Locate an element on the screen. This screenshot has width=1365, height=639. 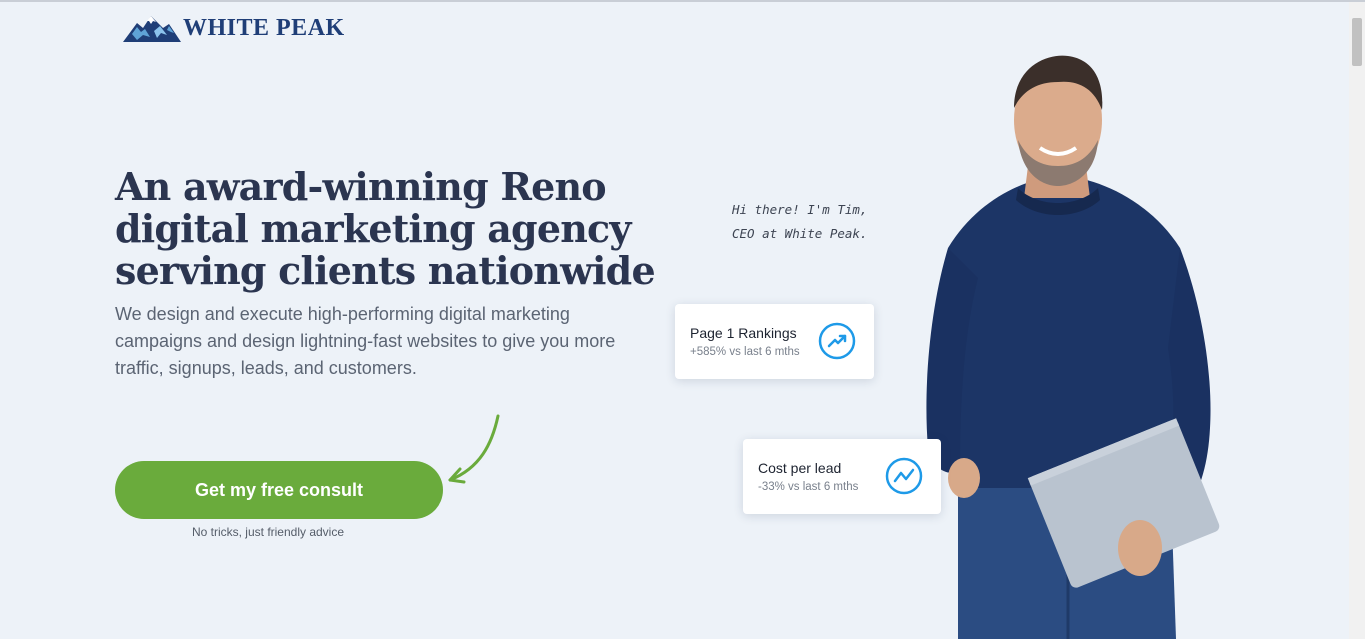
cta-note: No tricks, just friendly advice is located at coordinates (268, 532).